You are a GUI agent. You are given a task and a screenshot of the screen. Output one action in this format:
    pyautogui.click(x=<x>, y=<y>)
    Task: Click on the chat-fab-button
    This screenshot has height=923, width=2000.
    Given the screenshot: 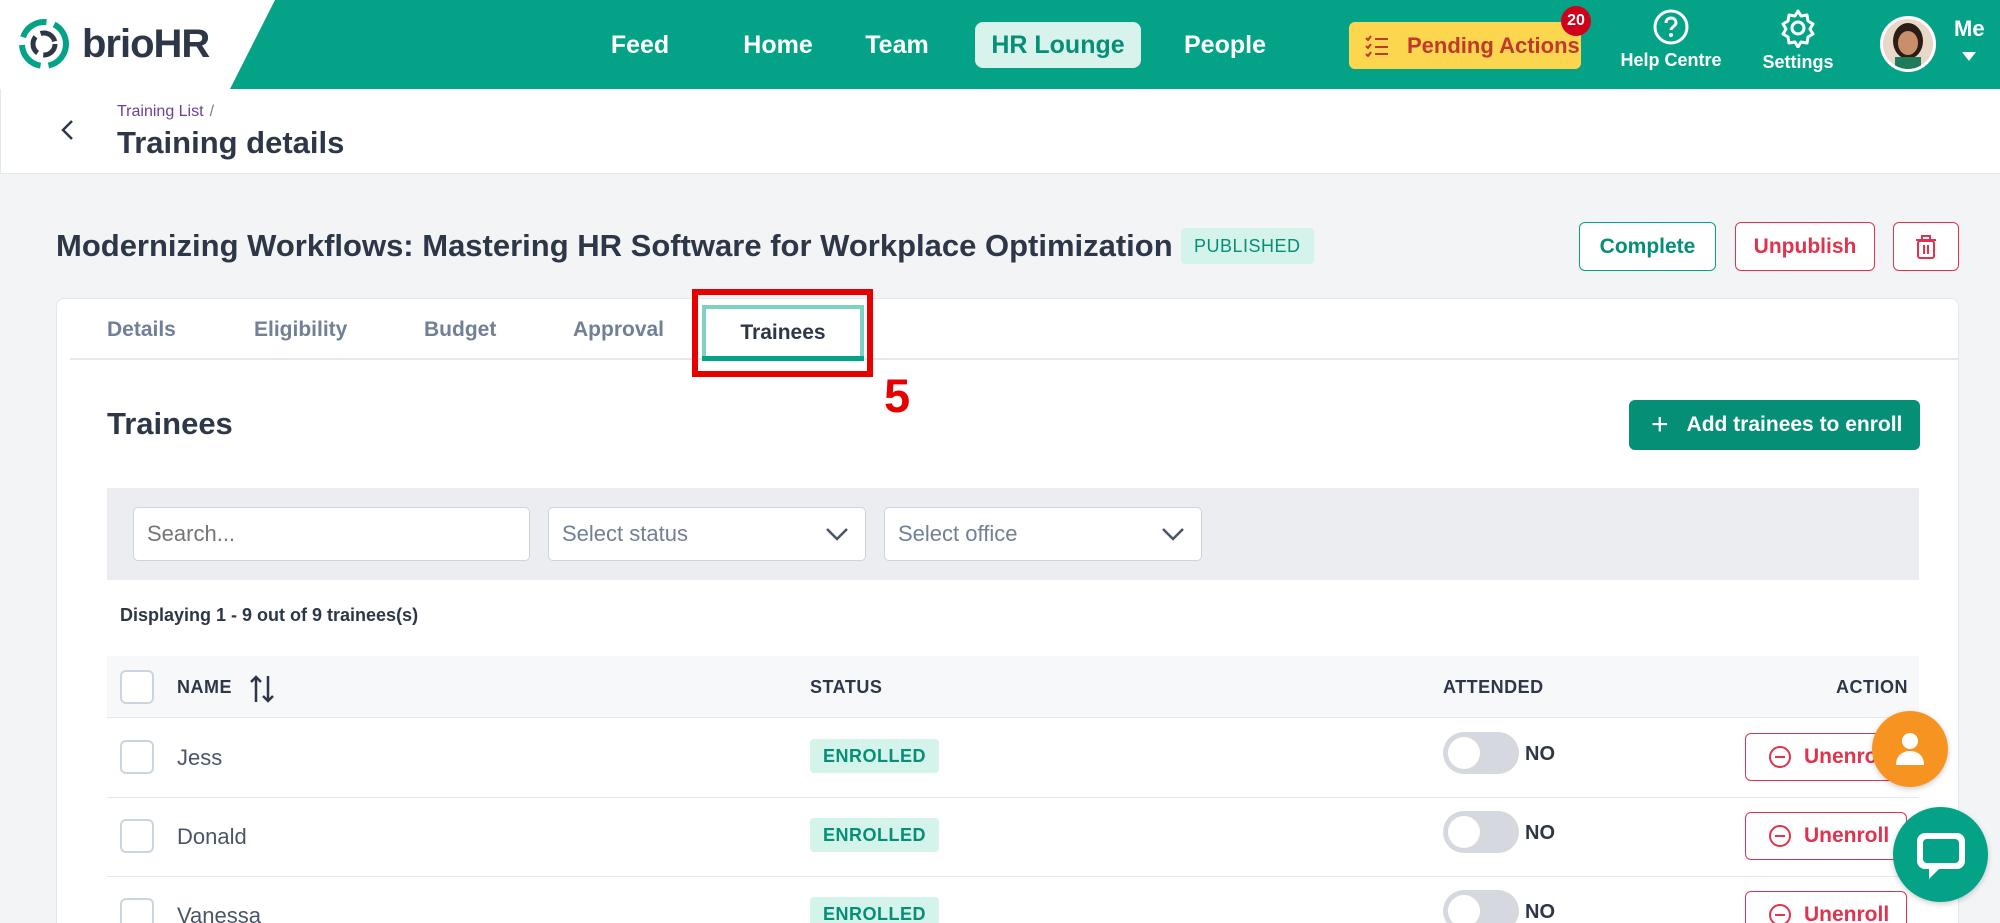 What is the action you would take?
    pyautogui.click(x=1940, y=854)
    